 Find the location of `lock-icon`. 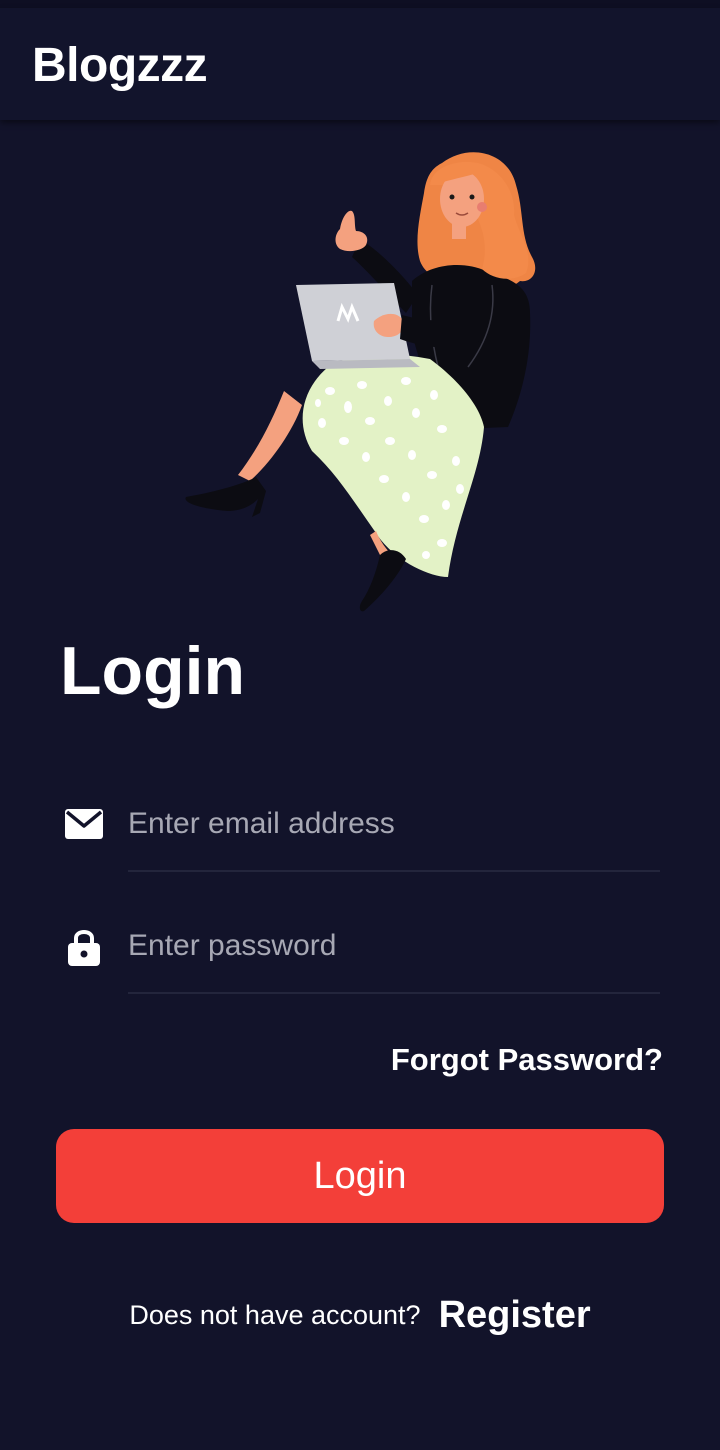

lock-icon is located at coordinates (84, 946).